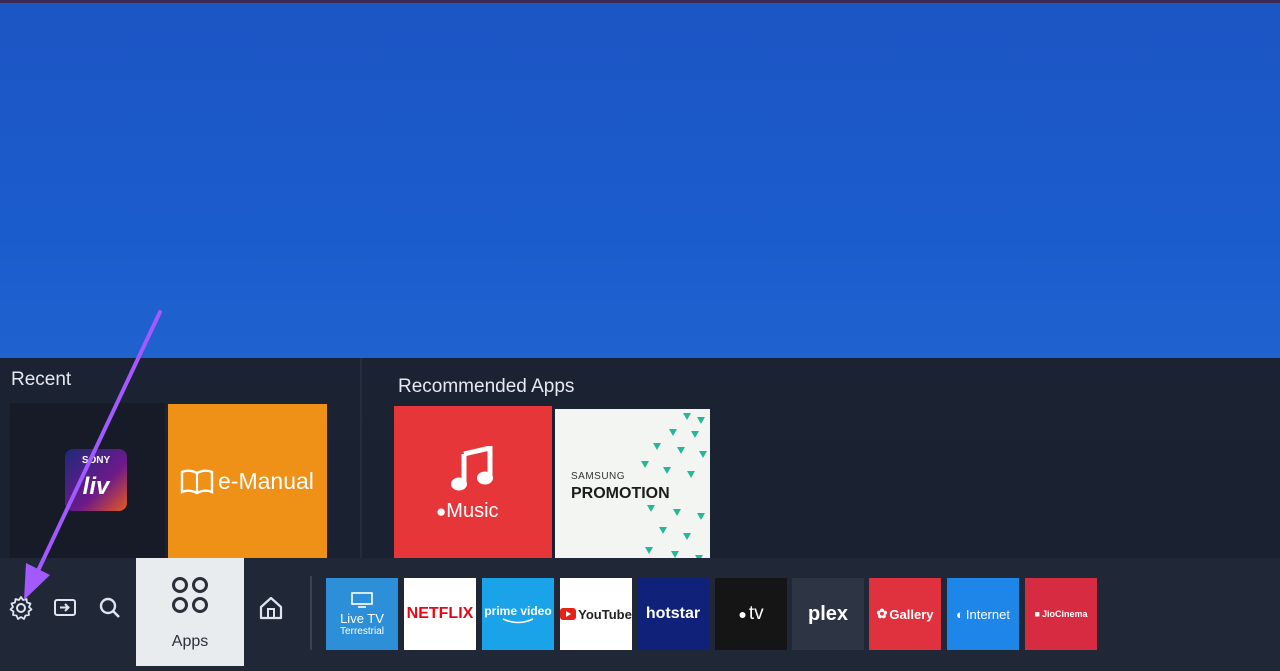 The width and height of the screenshot is (1280, 671). I want to click on search-icon, so click(110, 608).